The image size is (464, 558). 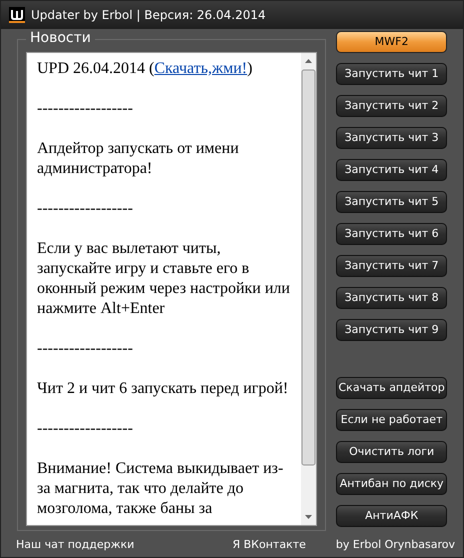 I want to click on launch-cheat-button: Запустить чит 2, so click(x=391, y=106).